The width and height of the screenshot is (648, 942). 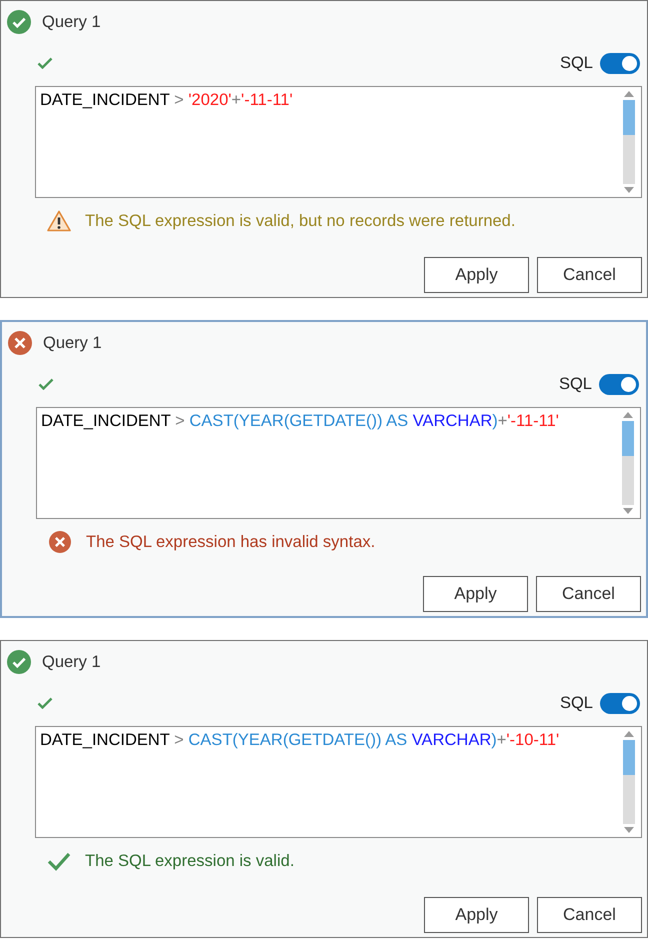 I want to click on sql-expression: DATE_INCIDENT > CAST(YEAR(GETDATE()) AS VARCHAR)+'-10-11', so click(x=299, y=740).